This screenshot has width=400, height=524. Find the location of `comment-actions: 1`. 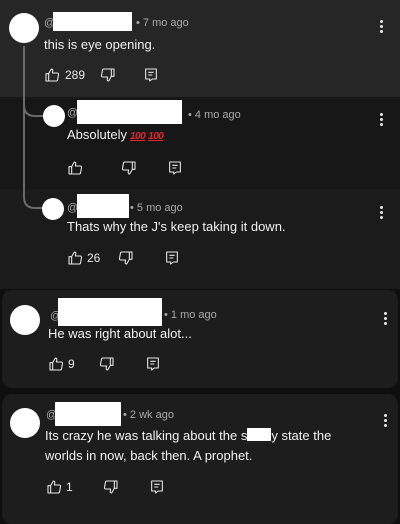

comment-actions: 1 is located at coordinates (105, 487).